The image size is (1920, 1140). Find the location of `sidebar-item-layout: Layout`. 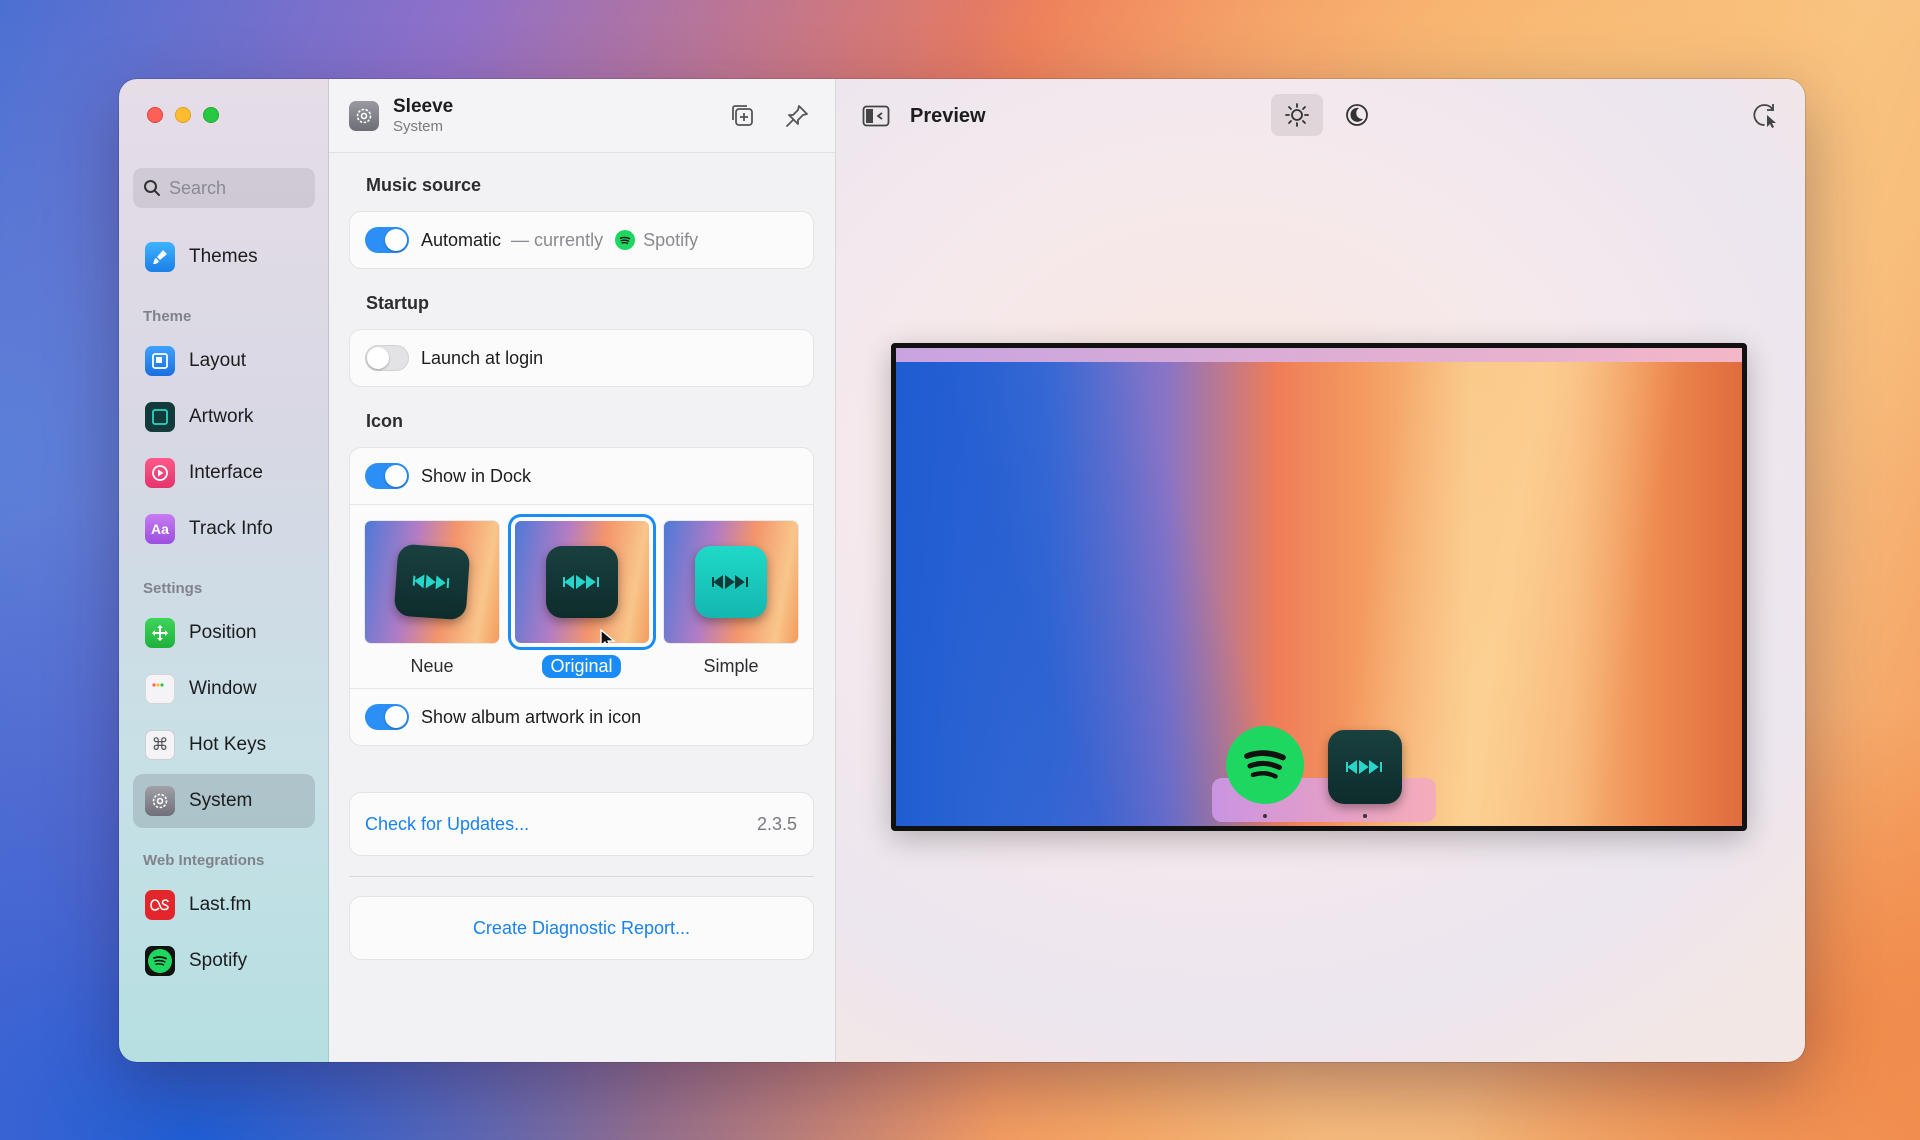

sidebar-item-layout: Layout is located at coordinates (224, 361).